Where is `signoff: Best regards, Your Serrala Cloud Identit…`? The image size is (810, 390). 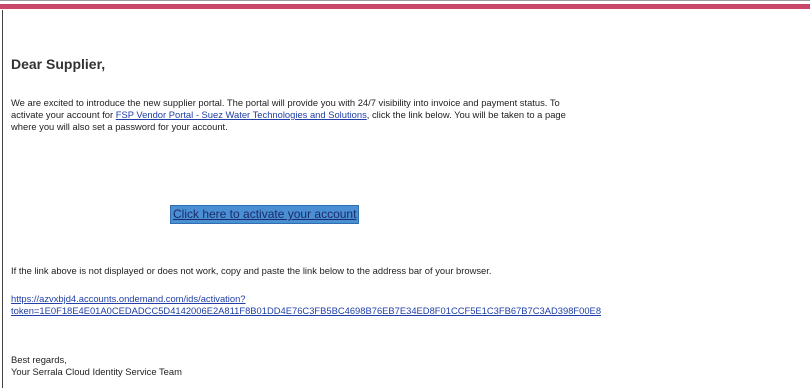
signoff: Best regards, Your Serrala Cloud Identit… is located at coordinates (96, 366).